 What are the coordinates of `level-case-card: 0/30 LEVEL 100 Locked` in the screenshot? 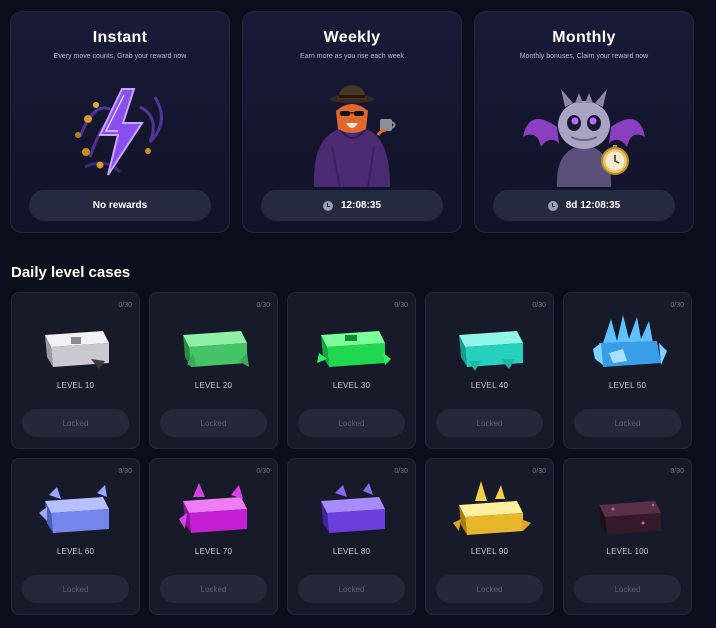 It's located at (627, 536).